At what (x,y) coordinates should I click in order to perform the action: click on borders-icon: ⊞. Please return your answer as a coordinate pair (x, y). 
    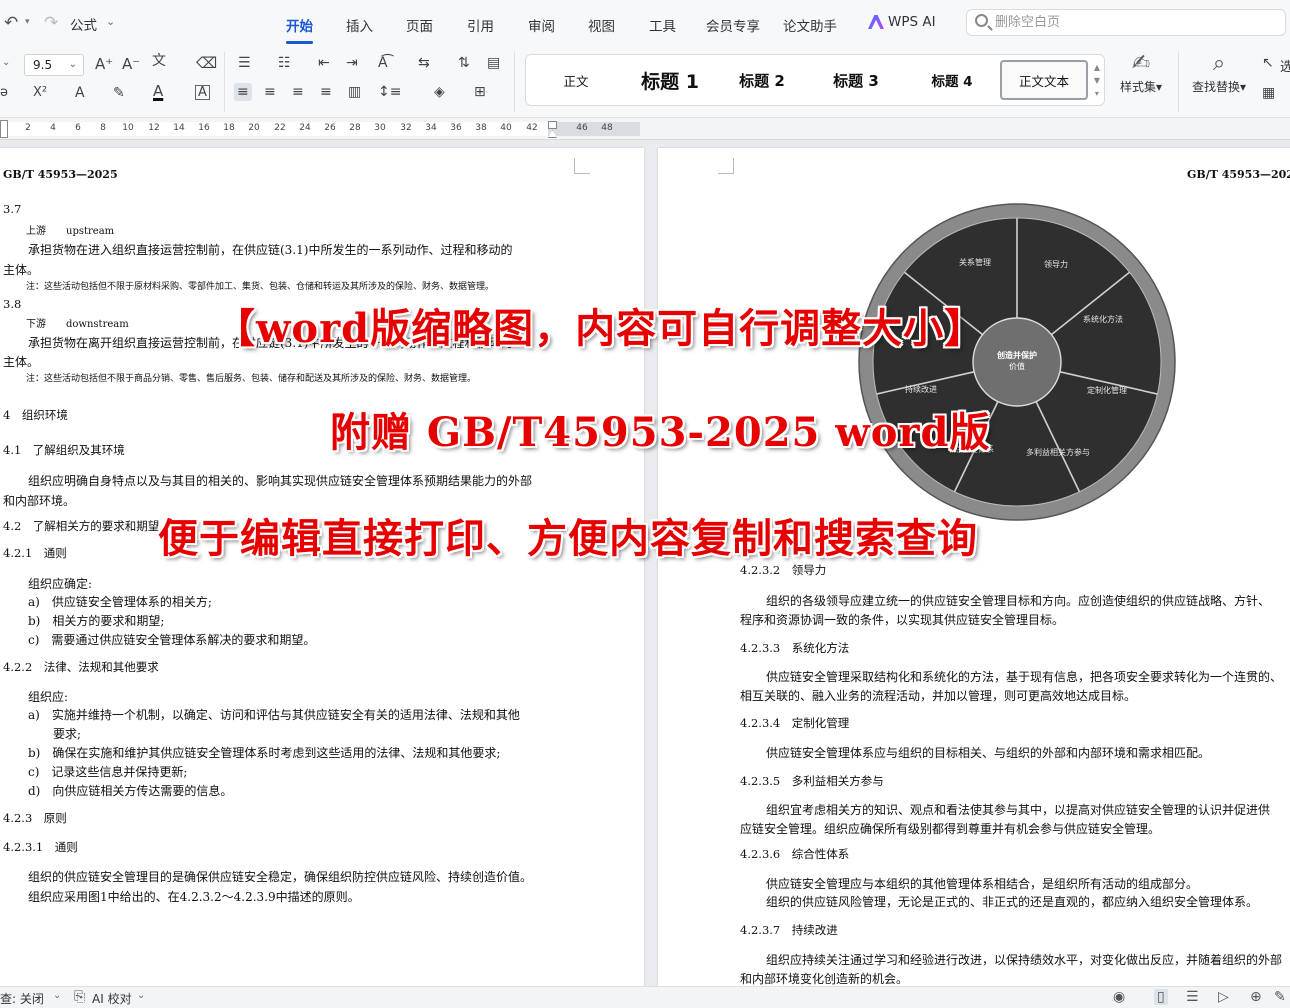
    Looking at the image, I should click on (480, 92).